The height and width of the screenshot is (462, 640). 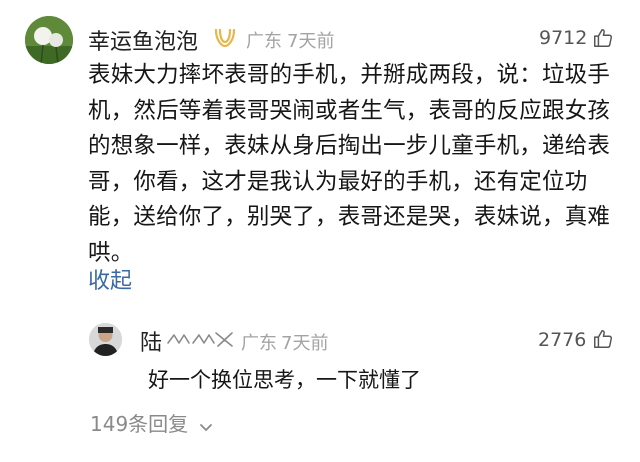 I want to click on reply-text: 好一个换位思考，一下就懂了, so click(x=284, y=380).